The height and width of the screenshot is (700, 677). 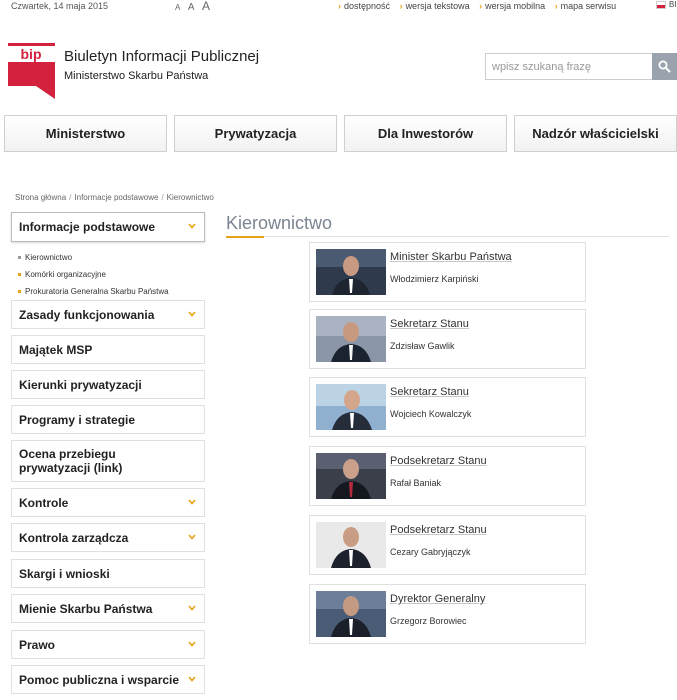 What do you see at coordinates (108, 644) in the screenshot?
I see `sidebar-item-prawo: Prawo` at bounding box center [108, 644].